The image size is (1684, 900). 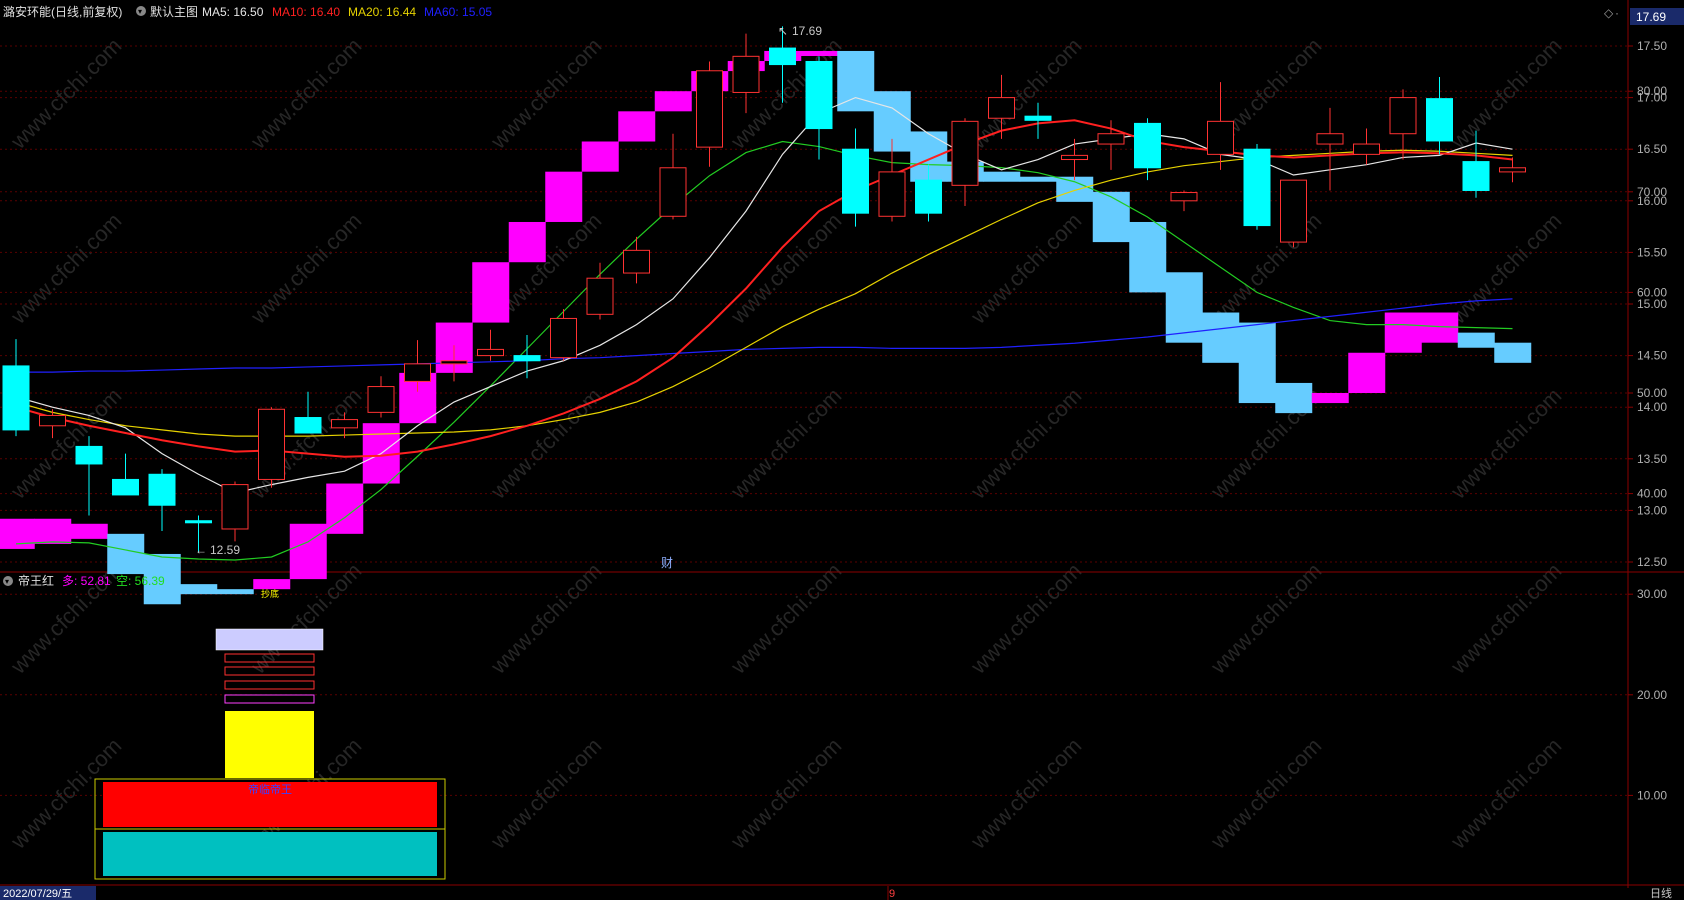 I want to click on stock-title: 潞安环能(日线,前复权), so click(x=62, y=11).